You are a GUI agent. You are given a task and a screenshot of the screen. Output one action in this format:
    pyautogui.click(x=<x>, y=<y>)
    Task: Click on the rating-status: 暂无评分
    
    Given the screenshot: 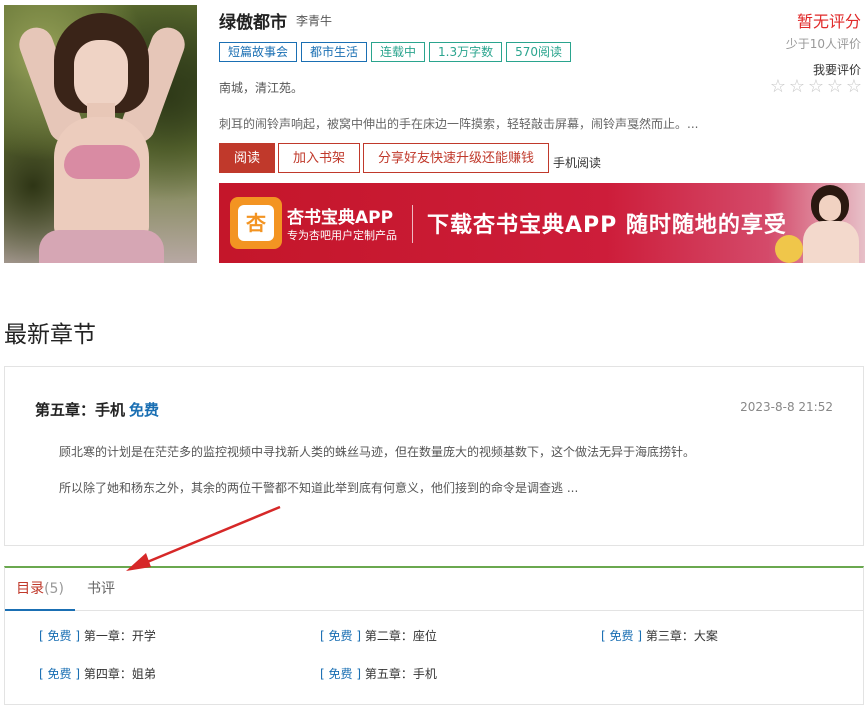 What is the action you would take?
    pyautogui.click(x=828, y=21)
    